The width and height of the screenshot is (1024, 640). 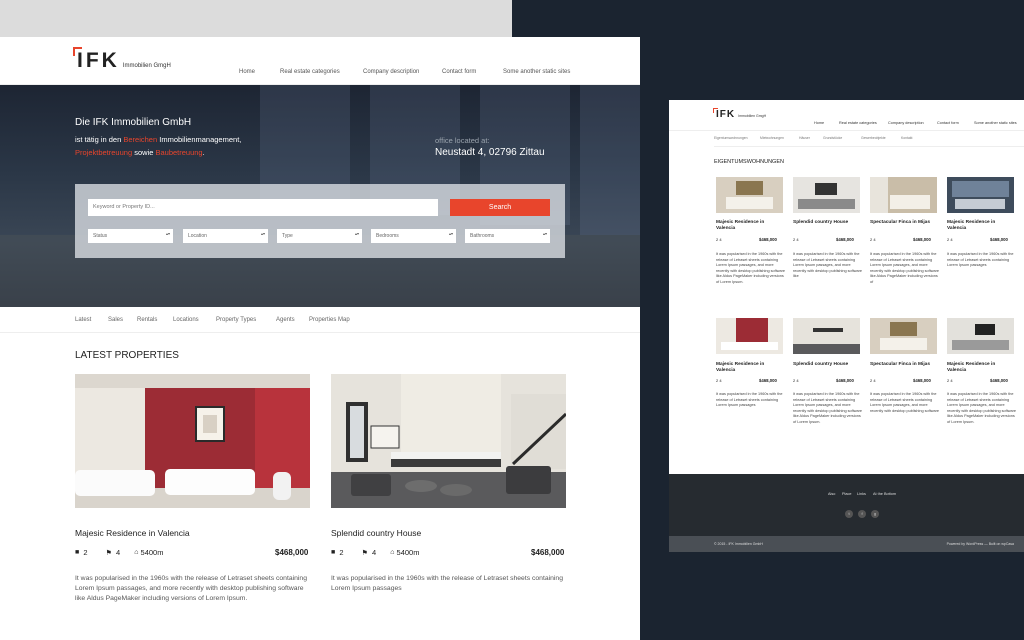 What do you see at coordinates (83, 320) in the screenshot?
I see `subnav-latest: Latest` at bounding box center [83, 320].